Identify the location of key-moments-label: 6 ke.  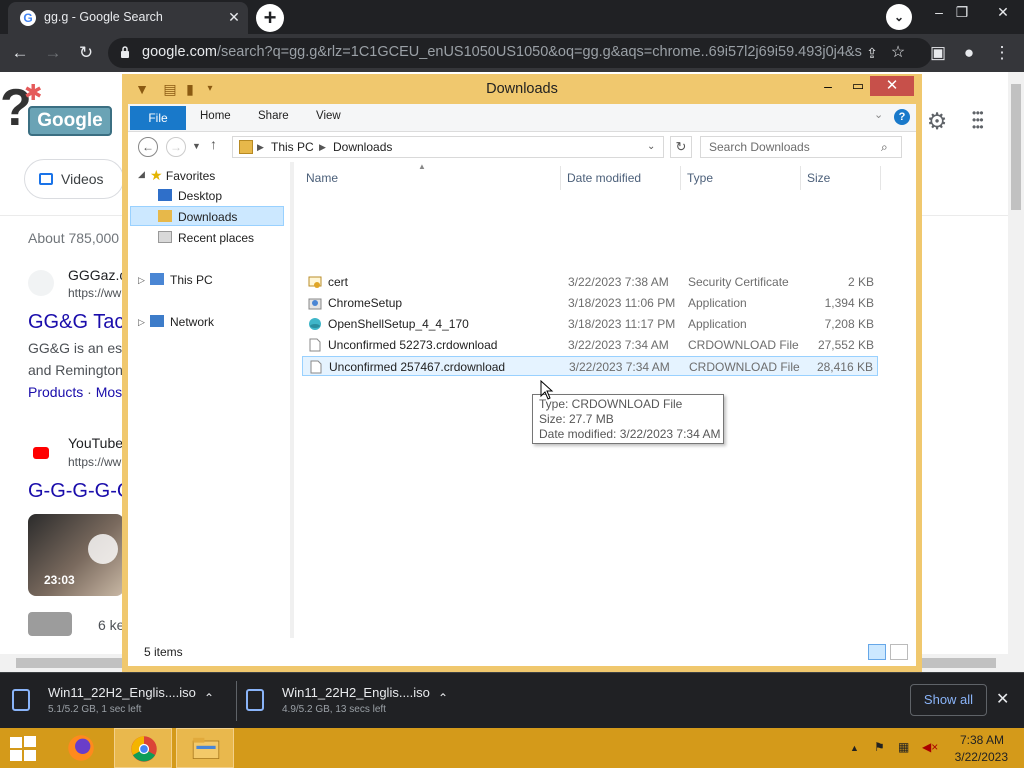
(111, 625).